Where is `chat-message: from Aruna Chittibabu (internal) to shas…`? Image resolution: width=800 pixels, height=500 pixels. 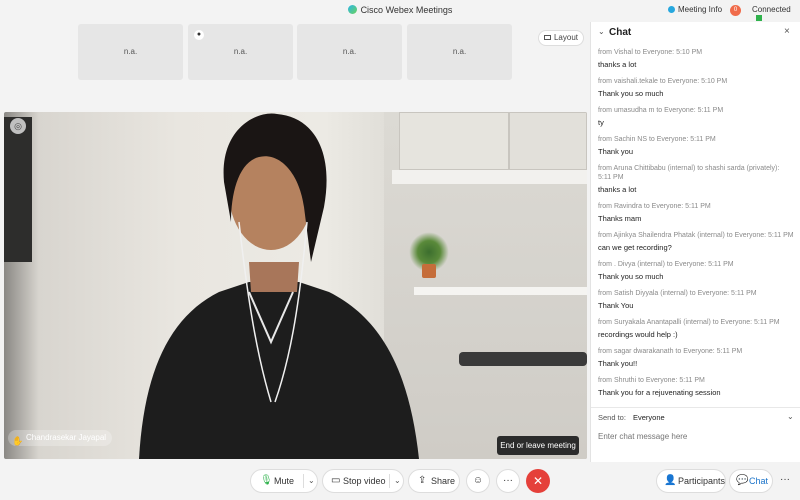 chat-message: from Aruna Chittibabu (internal) to shas… is located at coordinates (695, 179).